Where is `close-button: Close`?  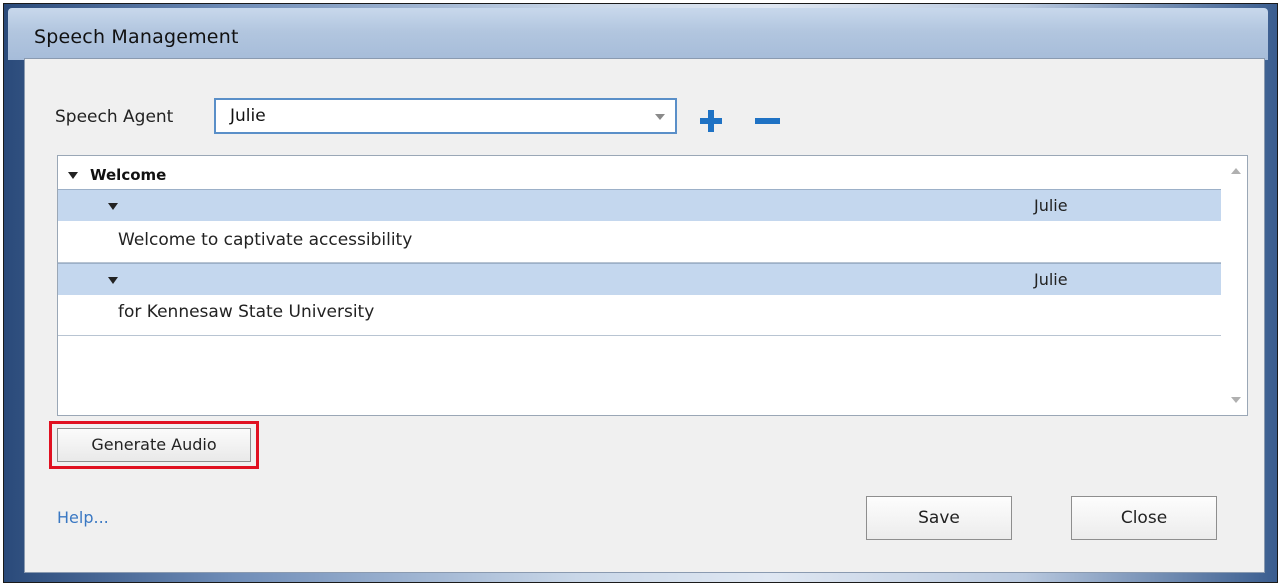
close-button: Close is located at coordinates (1144, 518).